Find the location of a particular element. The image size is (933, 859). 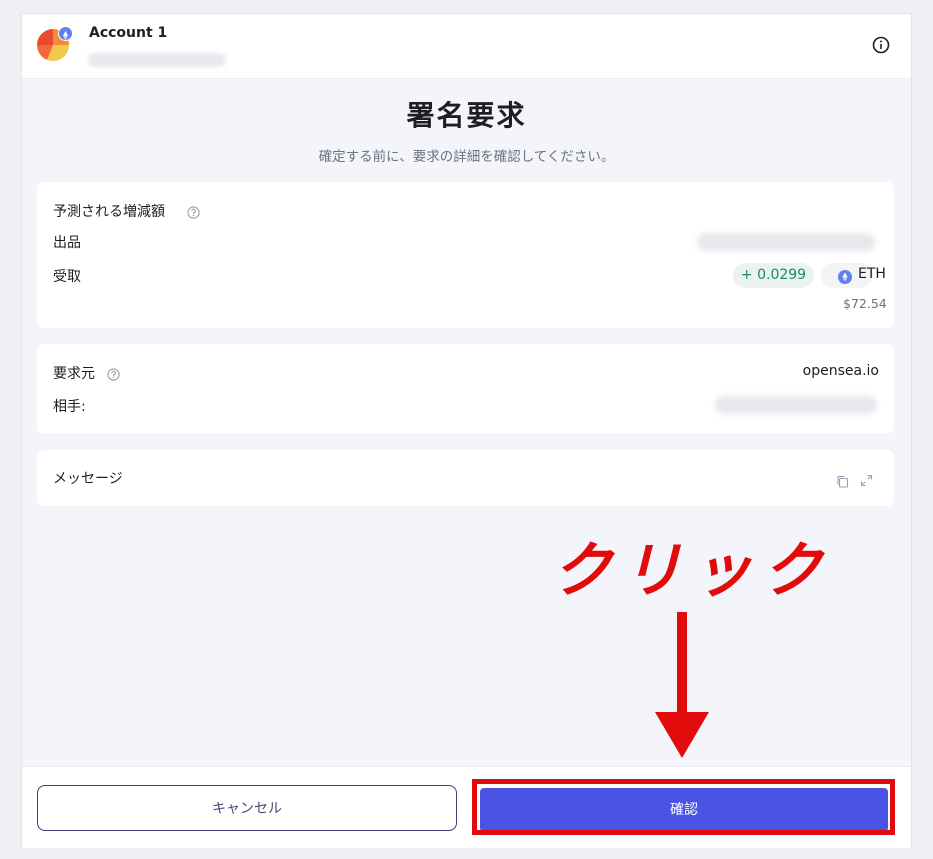

list-label: 出品 is located at coordinates (67, 243).